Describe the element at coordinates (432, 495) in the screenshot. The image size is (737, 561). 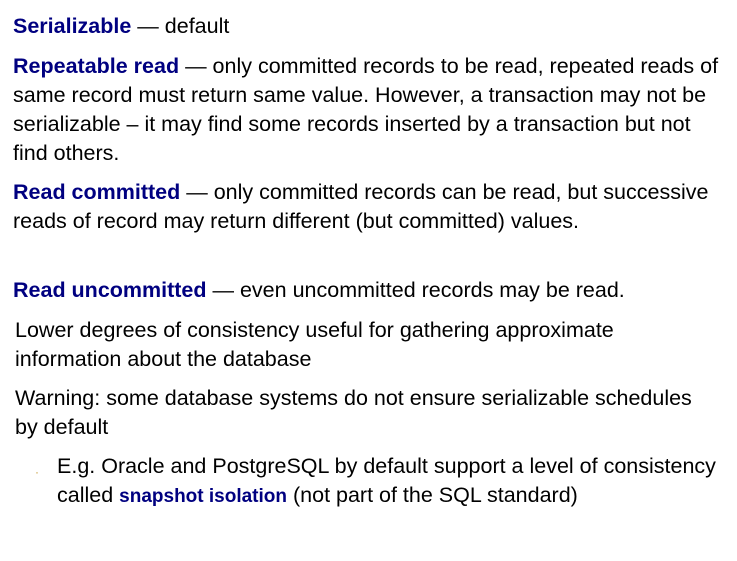
I see `sub-bullet-text: (not part of the SQL standard)` at that location.